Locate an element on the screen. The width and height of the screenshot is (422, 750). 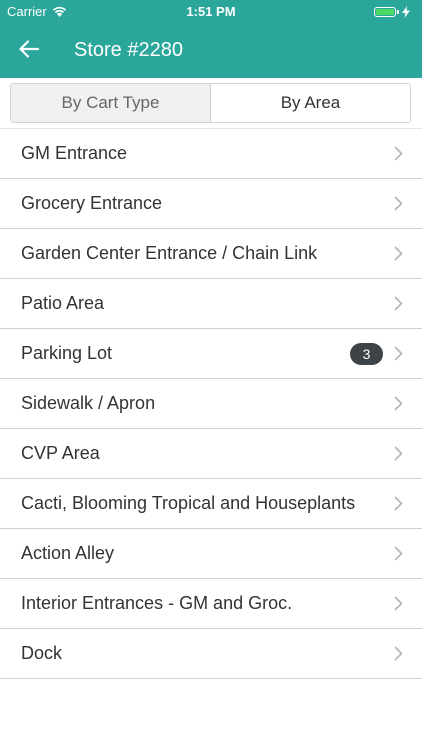
list-item-label: Garden Center Entrance / Chain Link is located at coordinates (169, 253).